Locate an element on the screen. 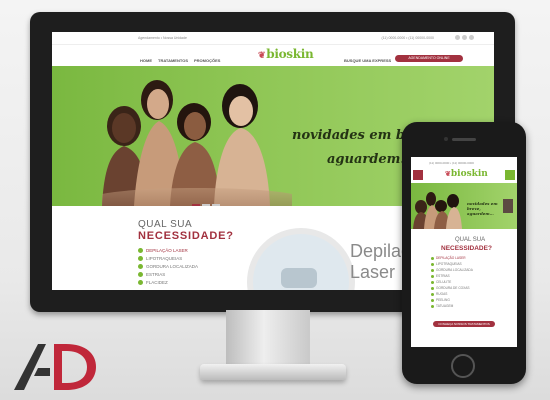 The height and width of the screenshot is (400, 550). mobile-logo: ❦bioskin is located at coordinates (466, 174).